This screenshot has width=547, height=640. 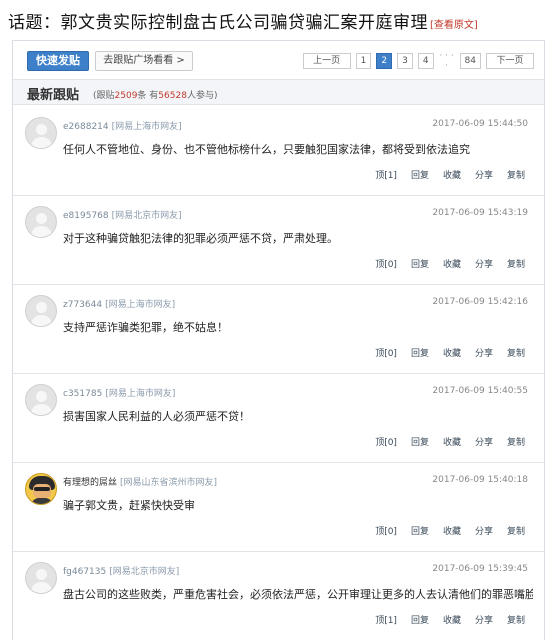 I want to click on comment-meta: c351785 [网易上海市网友], so click(x=119, y=392).